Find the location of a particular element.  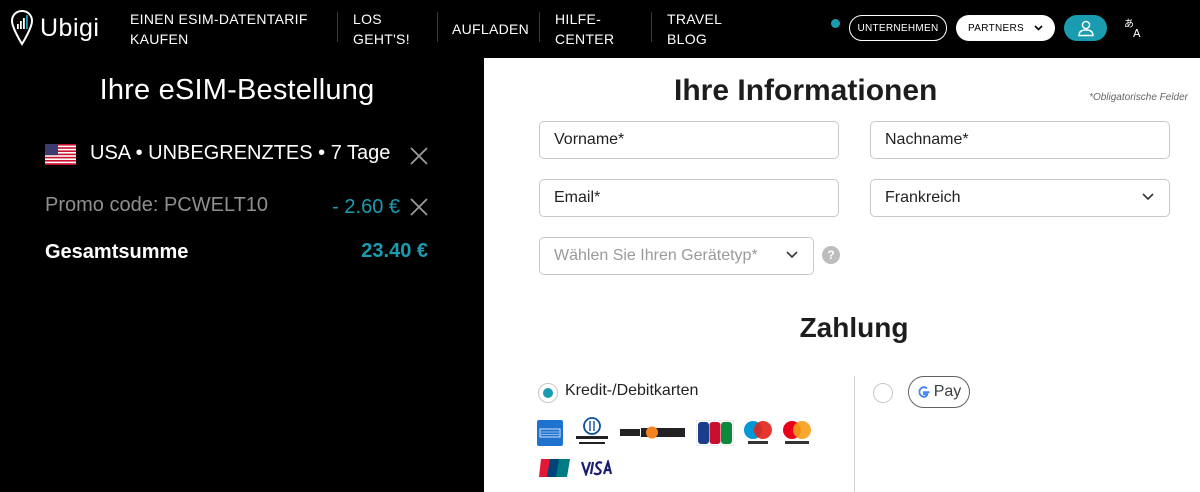

payment-divider is located at coordinates (854, 434).